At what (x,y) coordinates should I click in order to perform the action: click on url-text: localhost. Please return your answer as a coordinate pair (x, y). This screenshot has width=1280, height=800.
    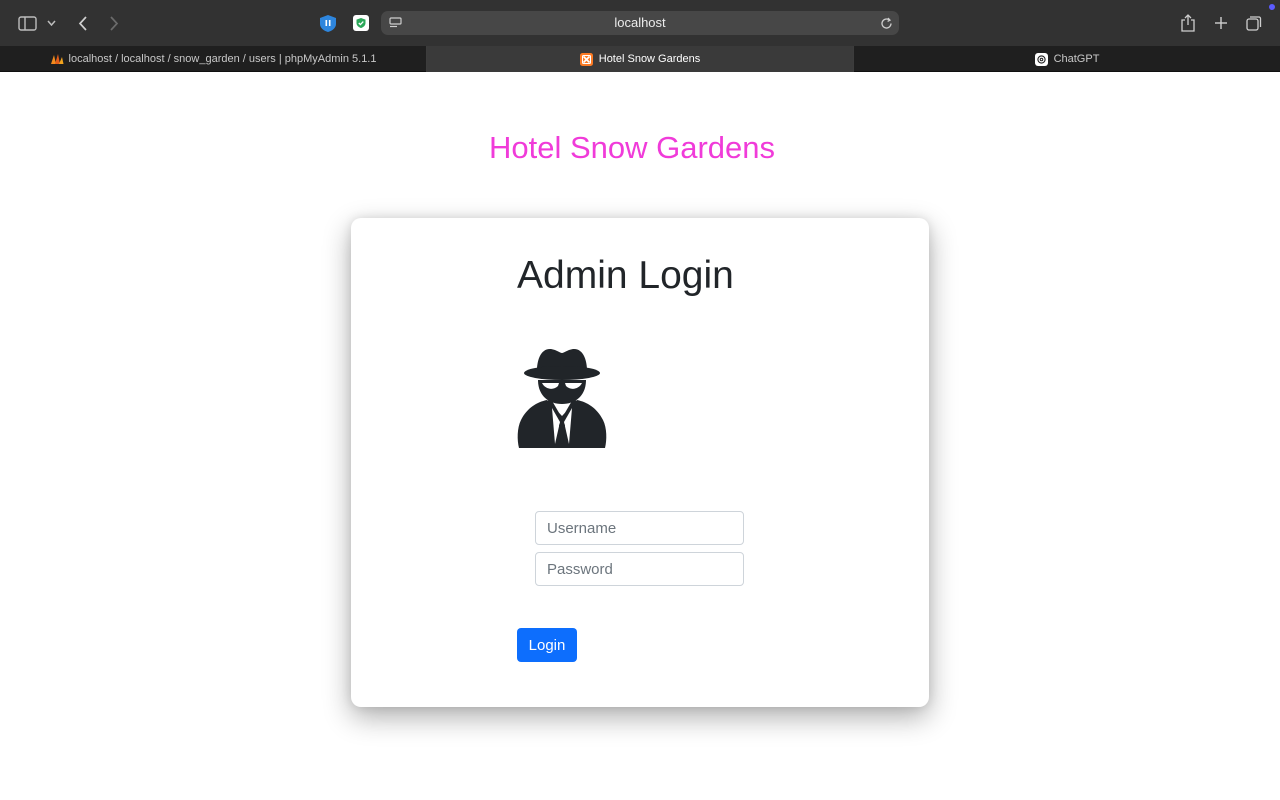
    Looking at the image, I should click on (640, 22).